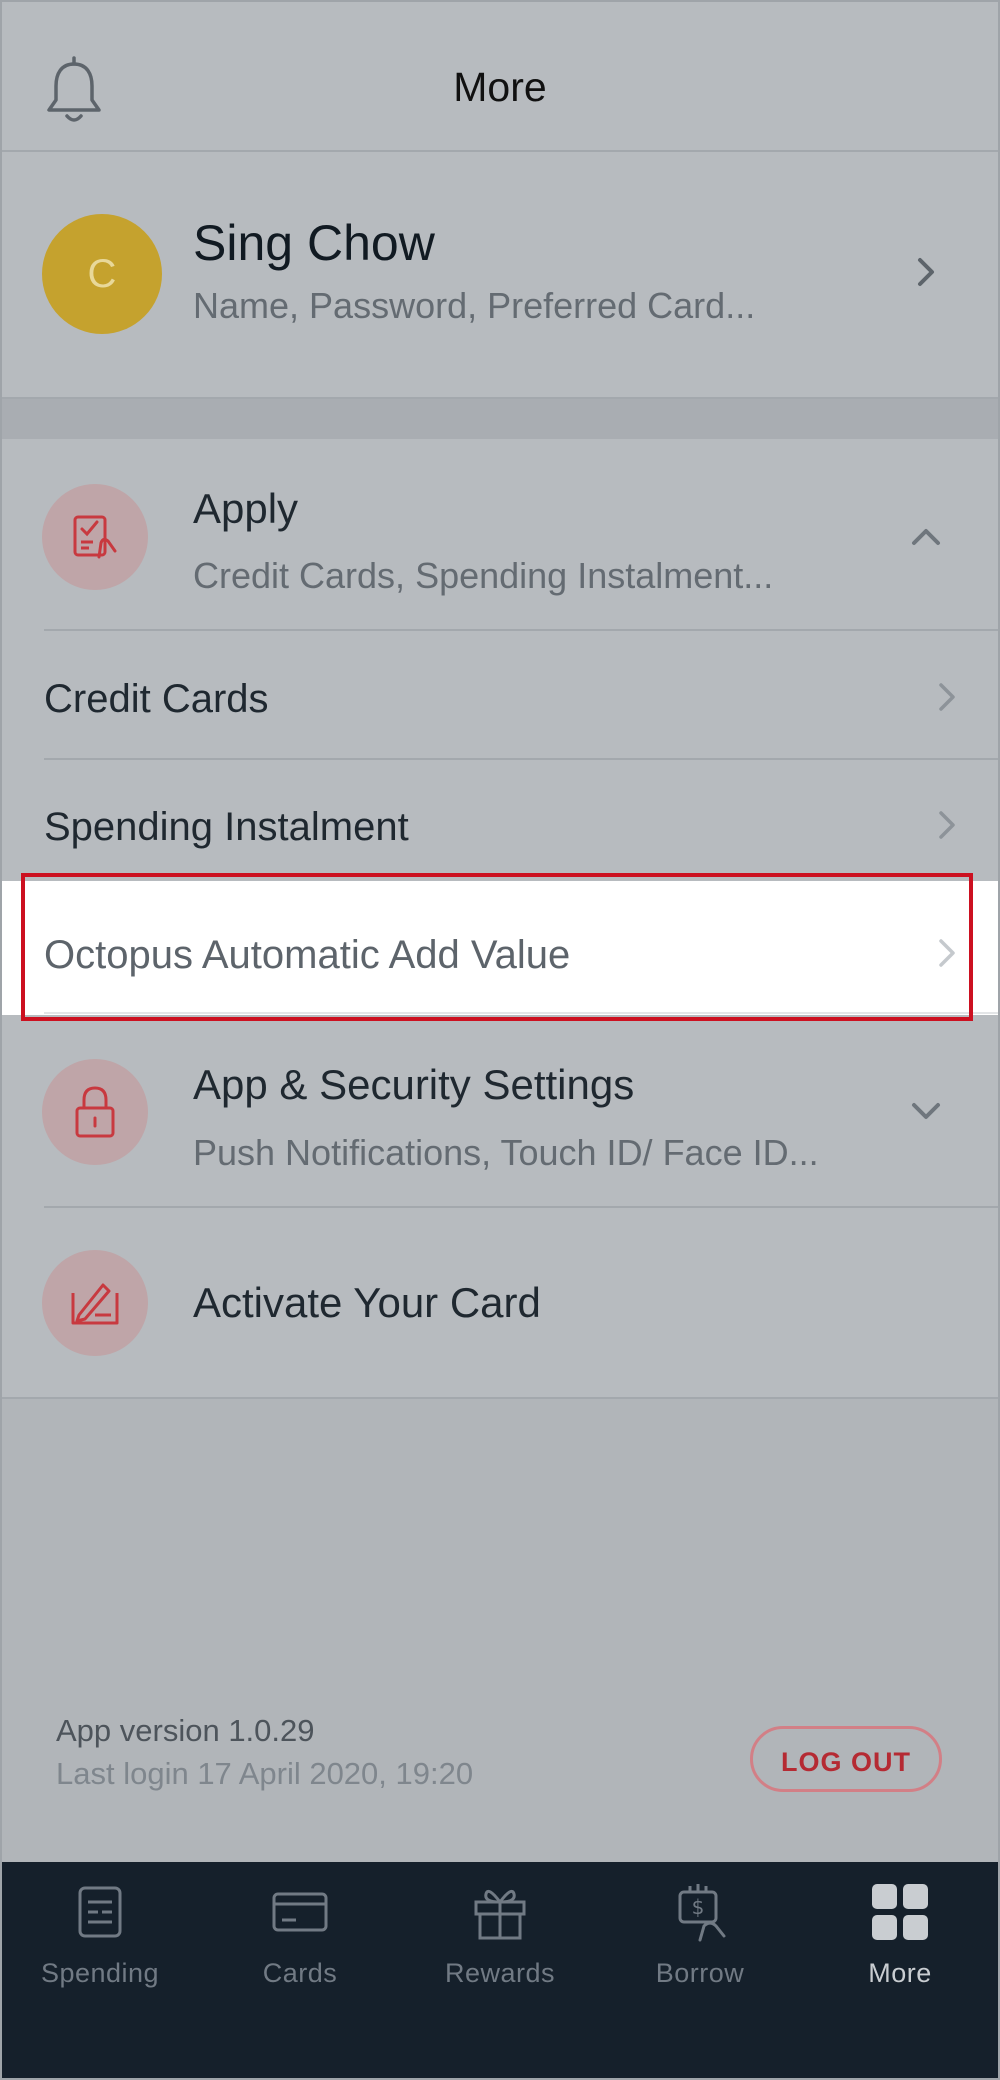 Image resolution: width=1000 pixels, height=2080 pixels. What do you see at coordinates (156, 699) in the screenshot?
I see `credit-cards-label: Credit Cards` at bounding box center [156, 699].